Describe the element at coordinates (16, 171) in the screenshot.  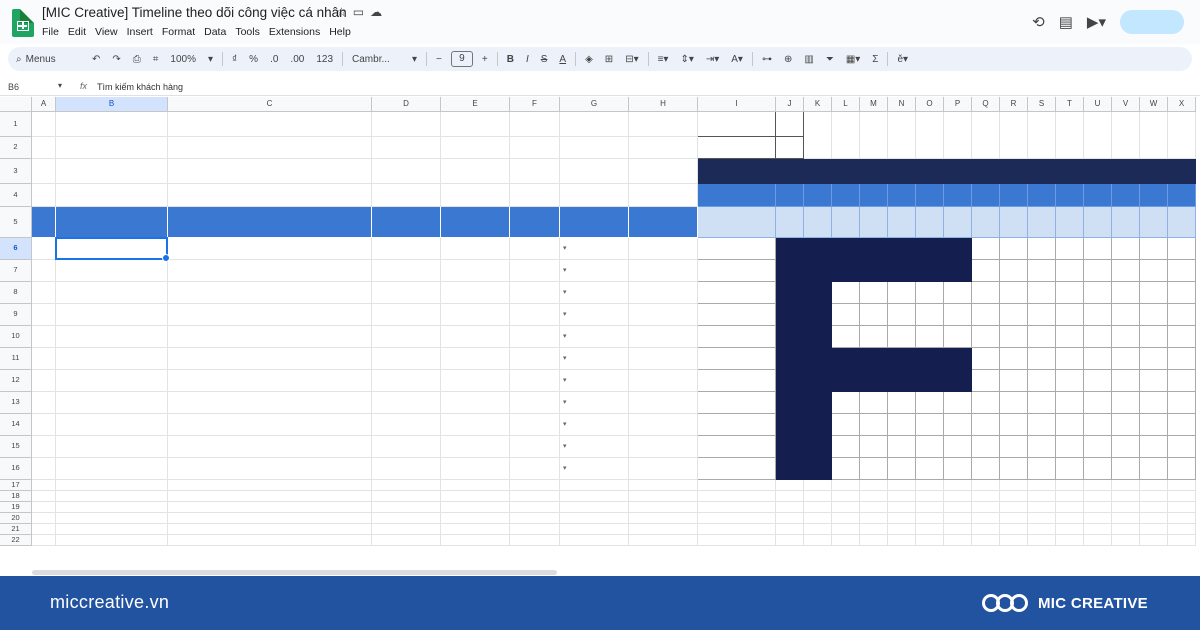
I see `row-header-3: 3` at that location.